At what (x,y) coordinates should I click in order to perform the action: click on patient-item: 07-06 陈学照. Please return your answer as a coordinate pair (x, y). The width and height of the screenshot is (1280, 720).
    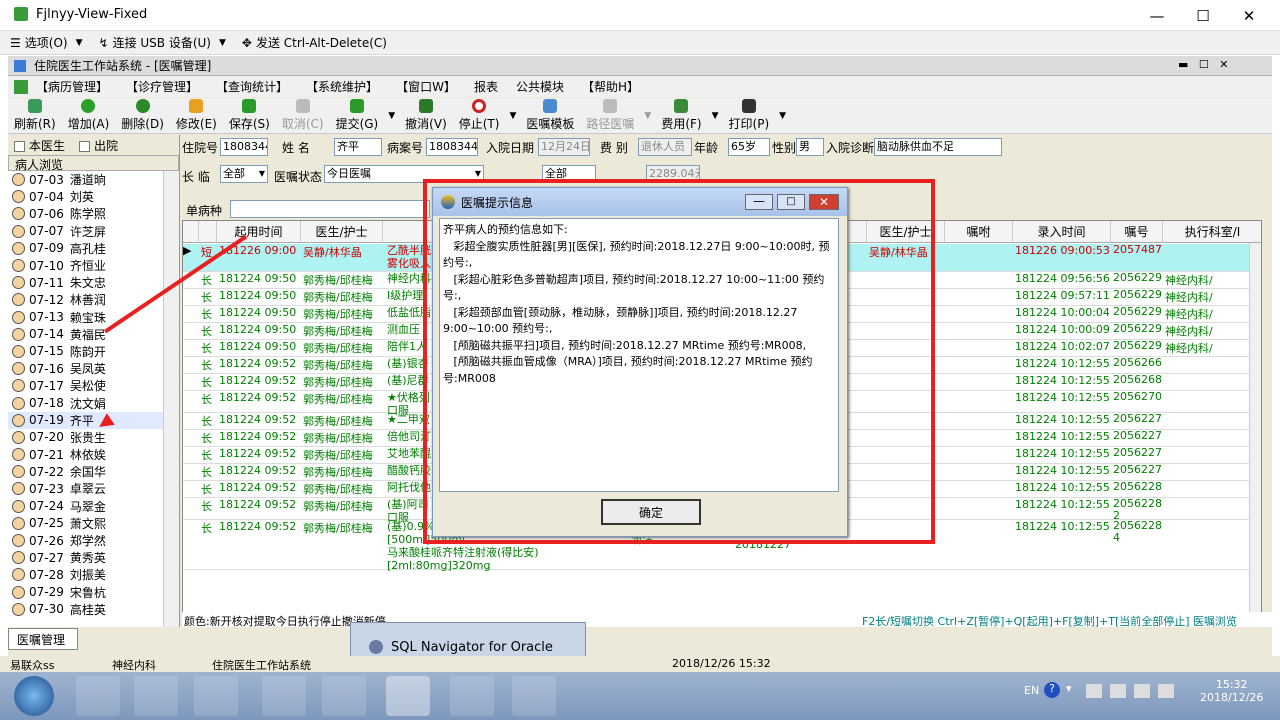
    Looking at the image, I should click on (93, 213).